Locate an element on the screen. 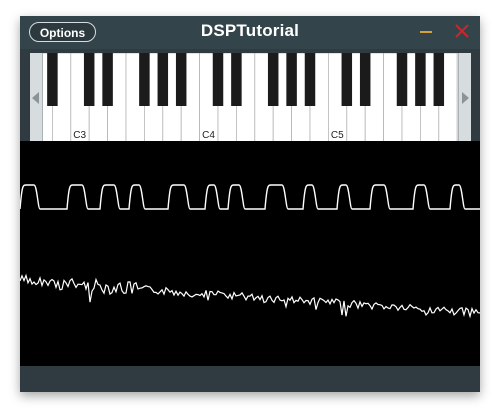 The height and width of the screenshot is (415, 500). triangle-left-icon is located at coordinates (35, 98).